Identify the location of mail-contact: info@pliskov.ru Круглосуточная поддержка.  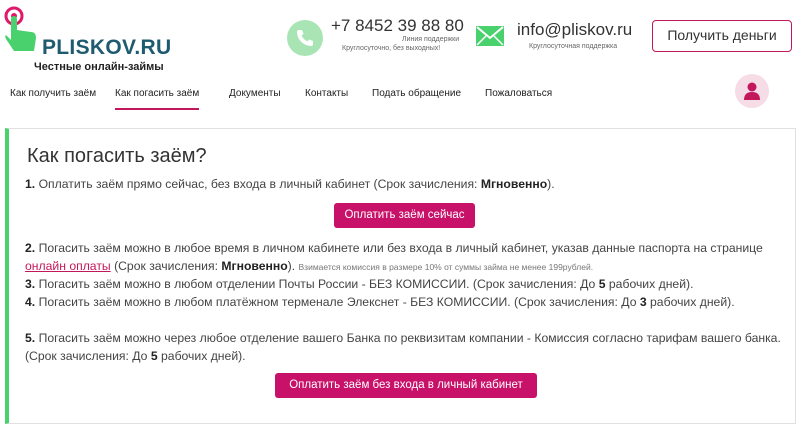
(561, 39).